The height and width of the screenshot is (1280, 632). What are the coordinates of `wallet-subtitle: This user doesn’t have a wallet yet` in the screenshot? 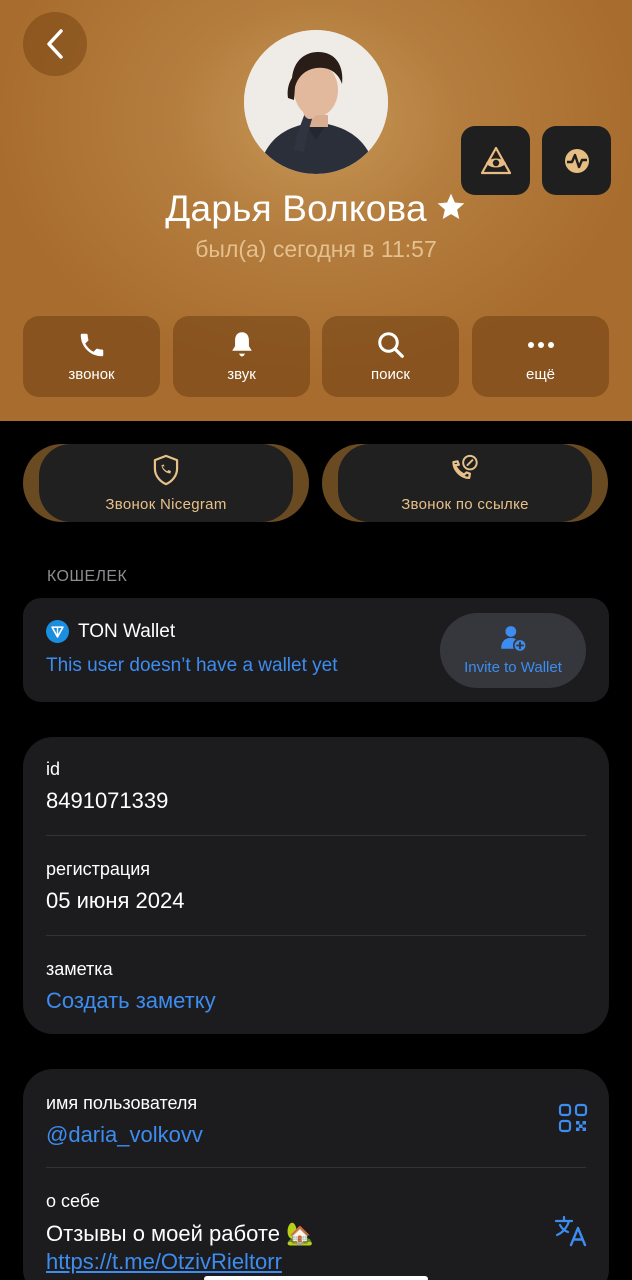 It's located at (192, 665).